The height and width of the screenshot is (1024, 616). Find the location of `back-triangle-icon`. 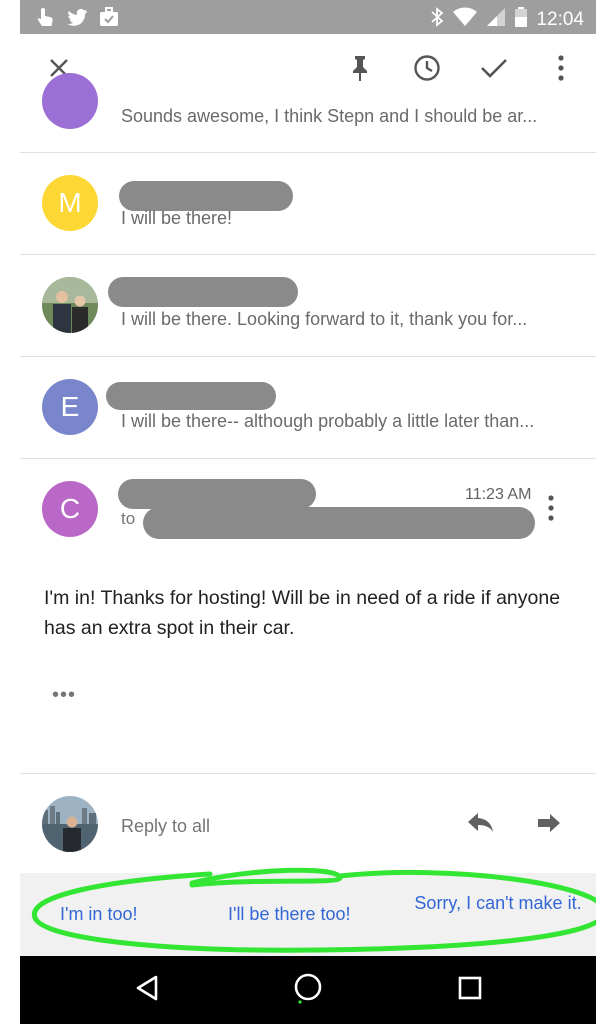

back-triangle-icon is located at coordinates (147, 990).